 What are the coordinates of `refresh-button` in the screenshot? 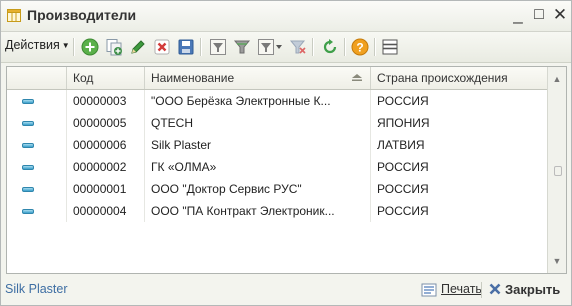 It's located at (330, 47).